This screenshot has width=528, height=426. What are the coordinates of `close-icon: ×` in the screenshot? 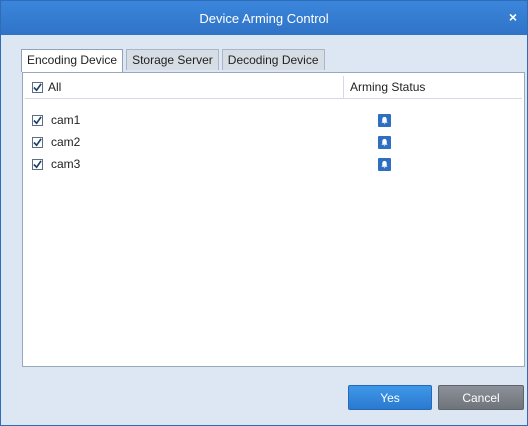 It's located at (513, 17).